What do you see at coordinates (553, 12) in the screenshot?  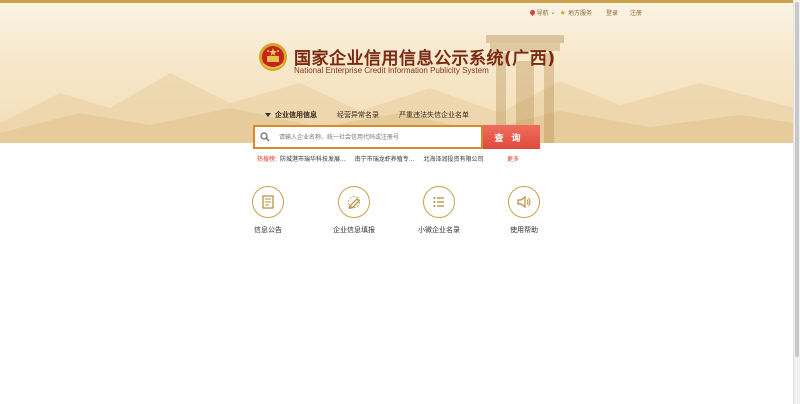 I see `chevron-down-icon: ⌄` at bounding box center [553, 12].